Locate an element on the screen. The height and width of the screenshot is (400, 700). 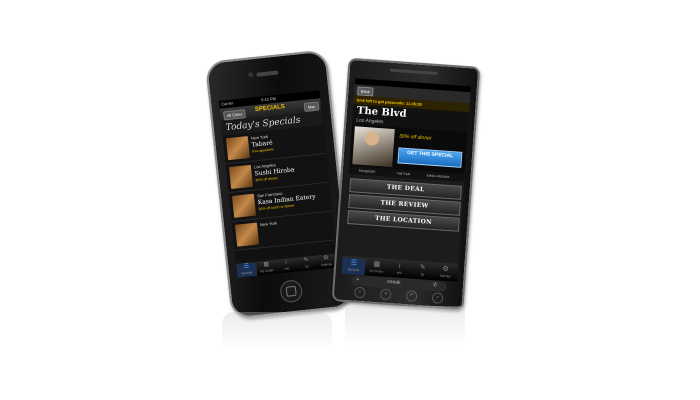
nav-title: SPECIALS is located at coordinates (270, 108).